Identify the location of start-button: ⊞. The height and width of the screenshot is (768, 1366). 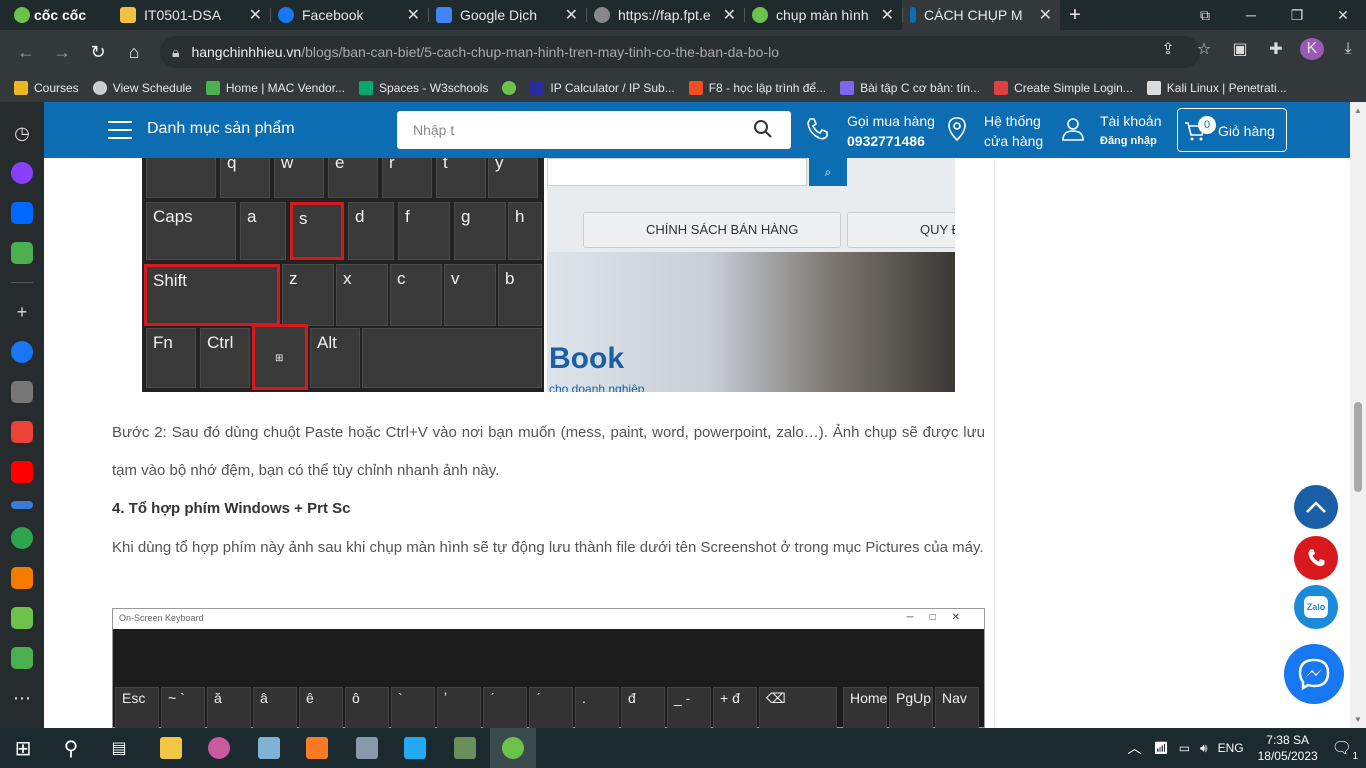
(23, 748).